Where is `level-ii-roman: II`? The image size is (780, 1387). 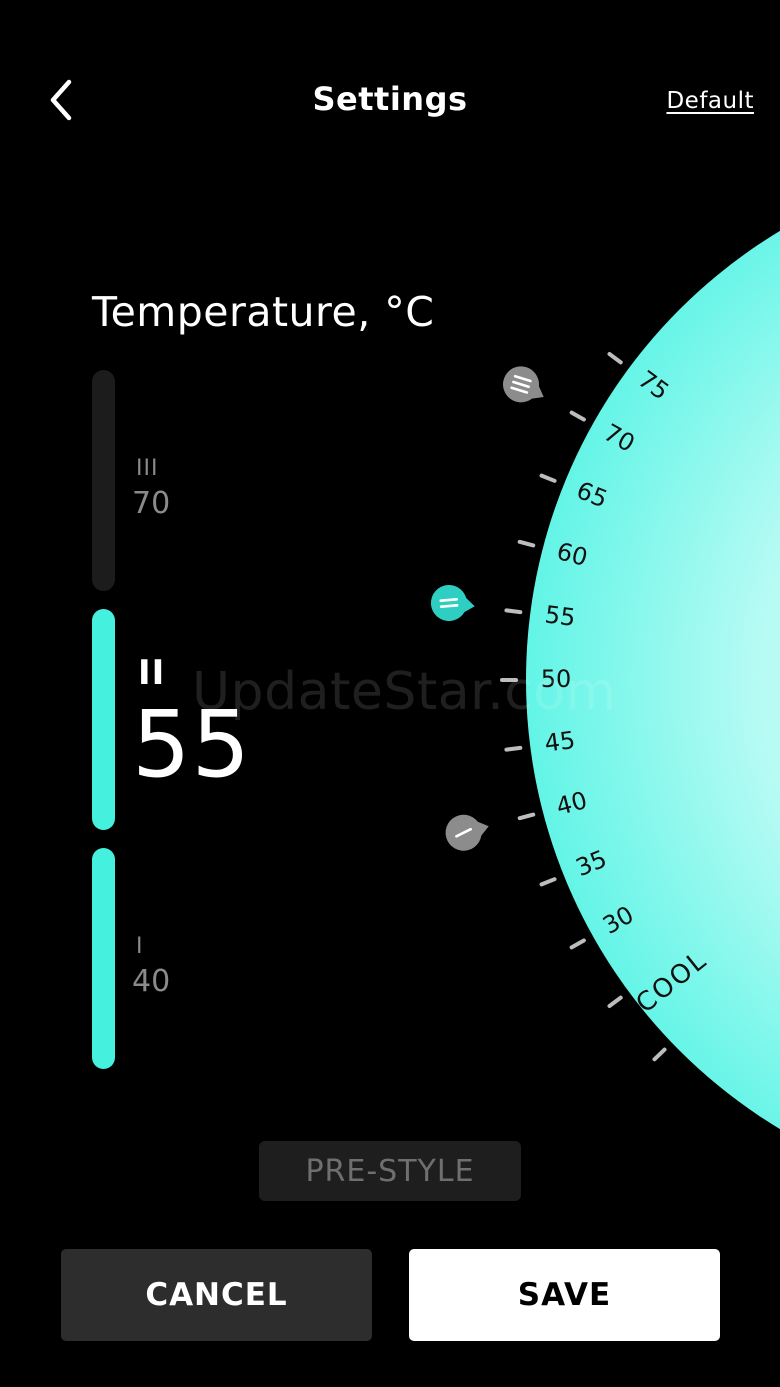
level-ii-roman: II is located at coordinates (152, 673).